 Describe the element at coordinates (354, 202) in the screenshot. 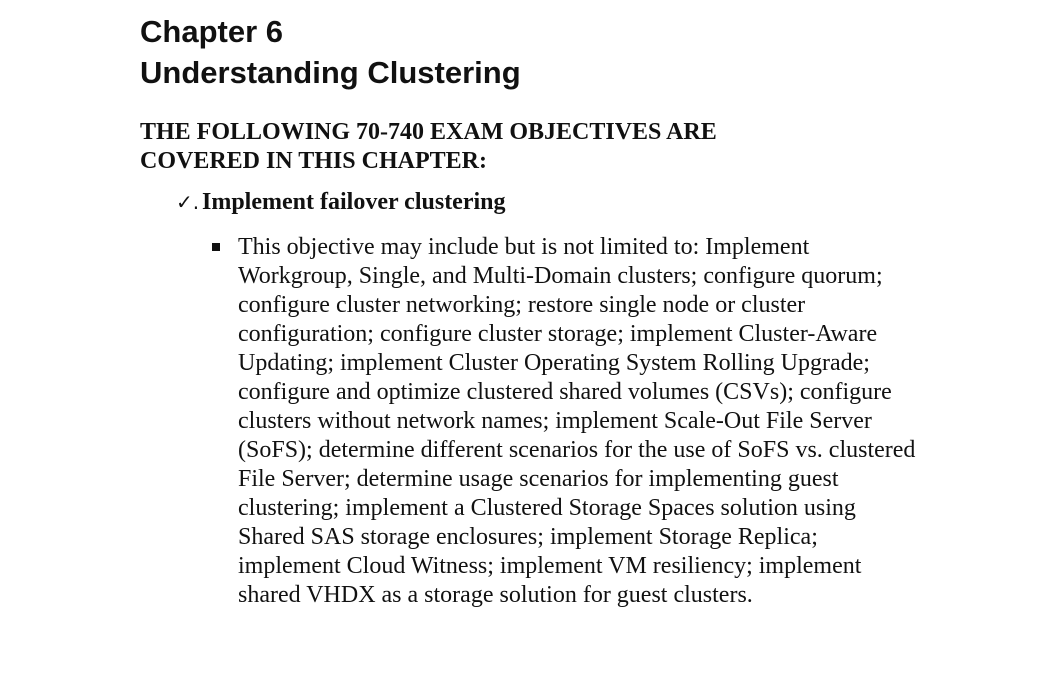

I see `objective-title: Implement failover clustering` at that location.